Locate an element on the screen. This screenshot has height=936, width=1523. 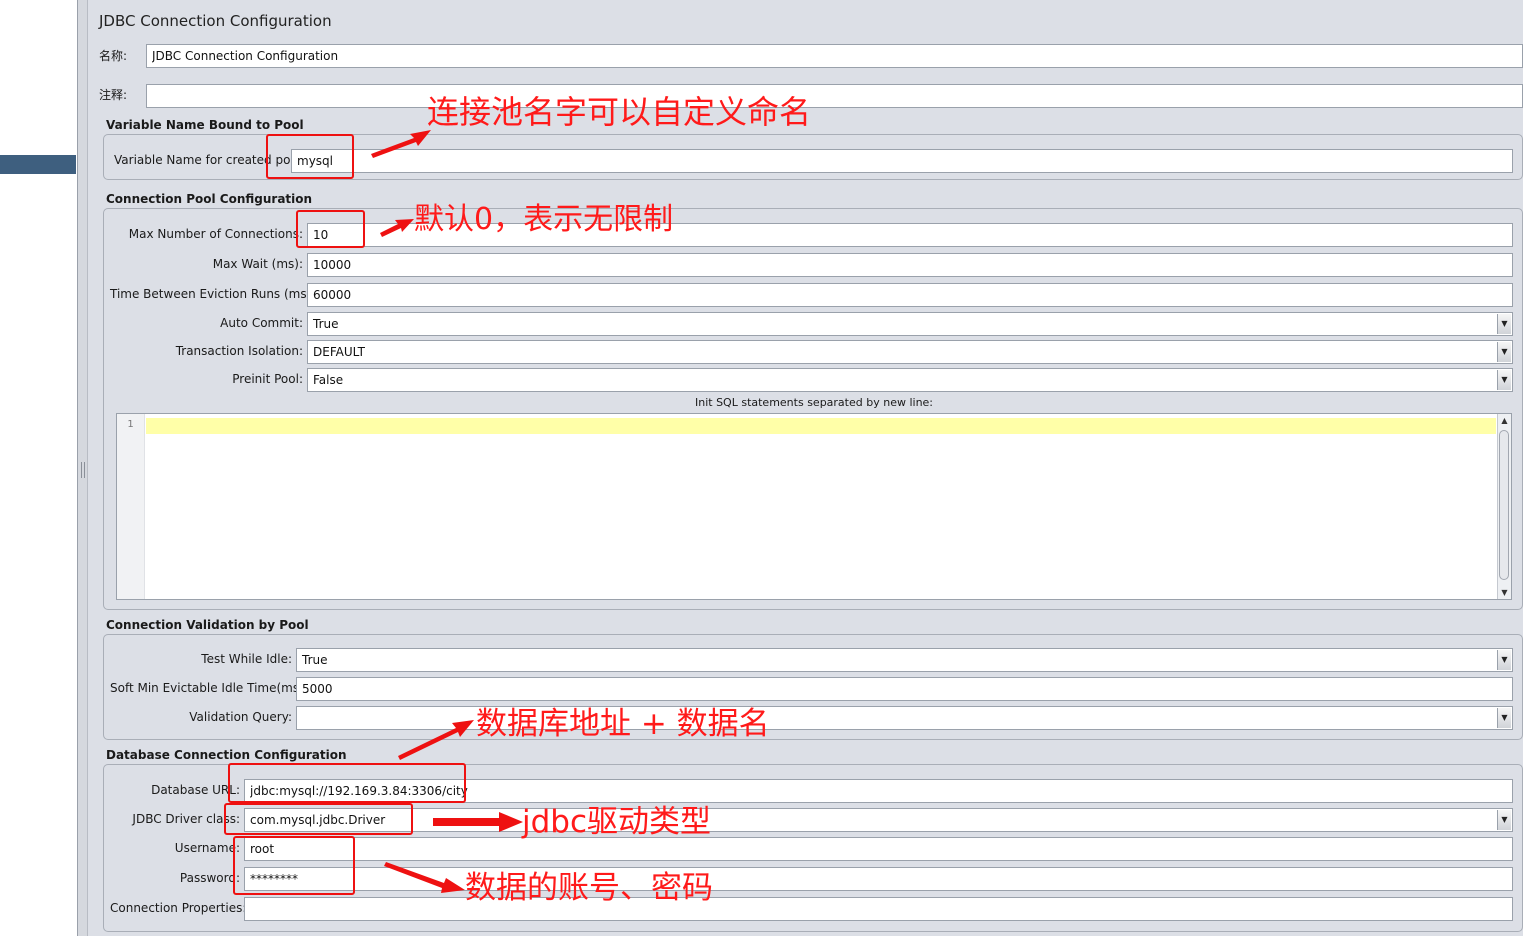
var-name-input is located at coordinates (902, 161).